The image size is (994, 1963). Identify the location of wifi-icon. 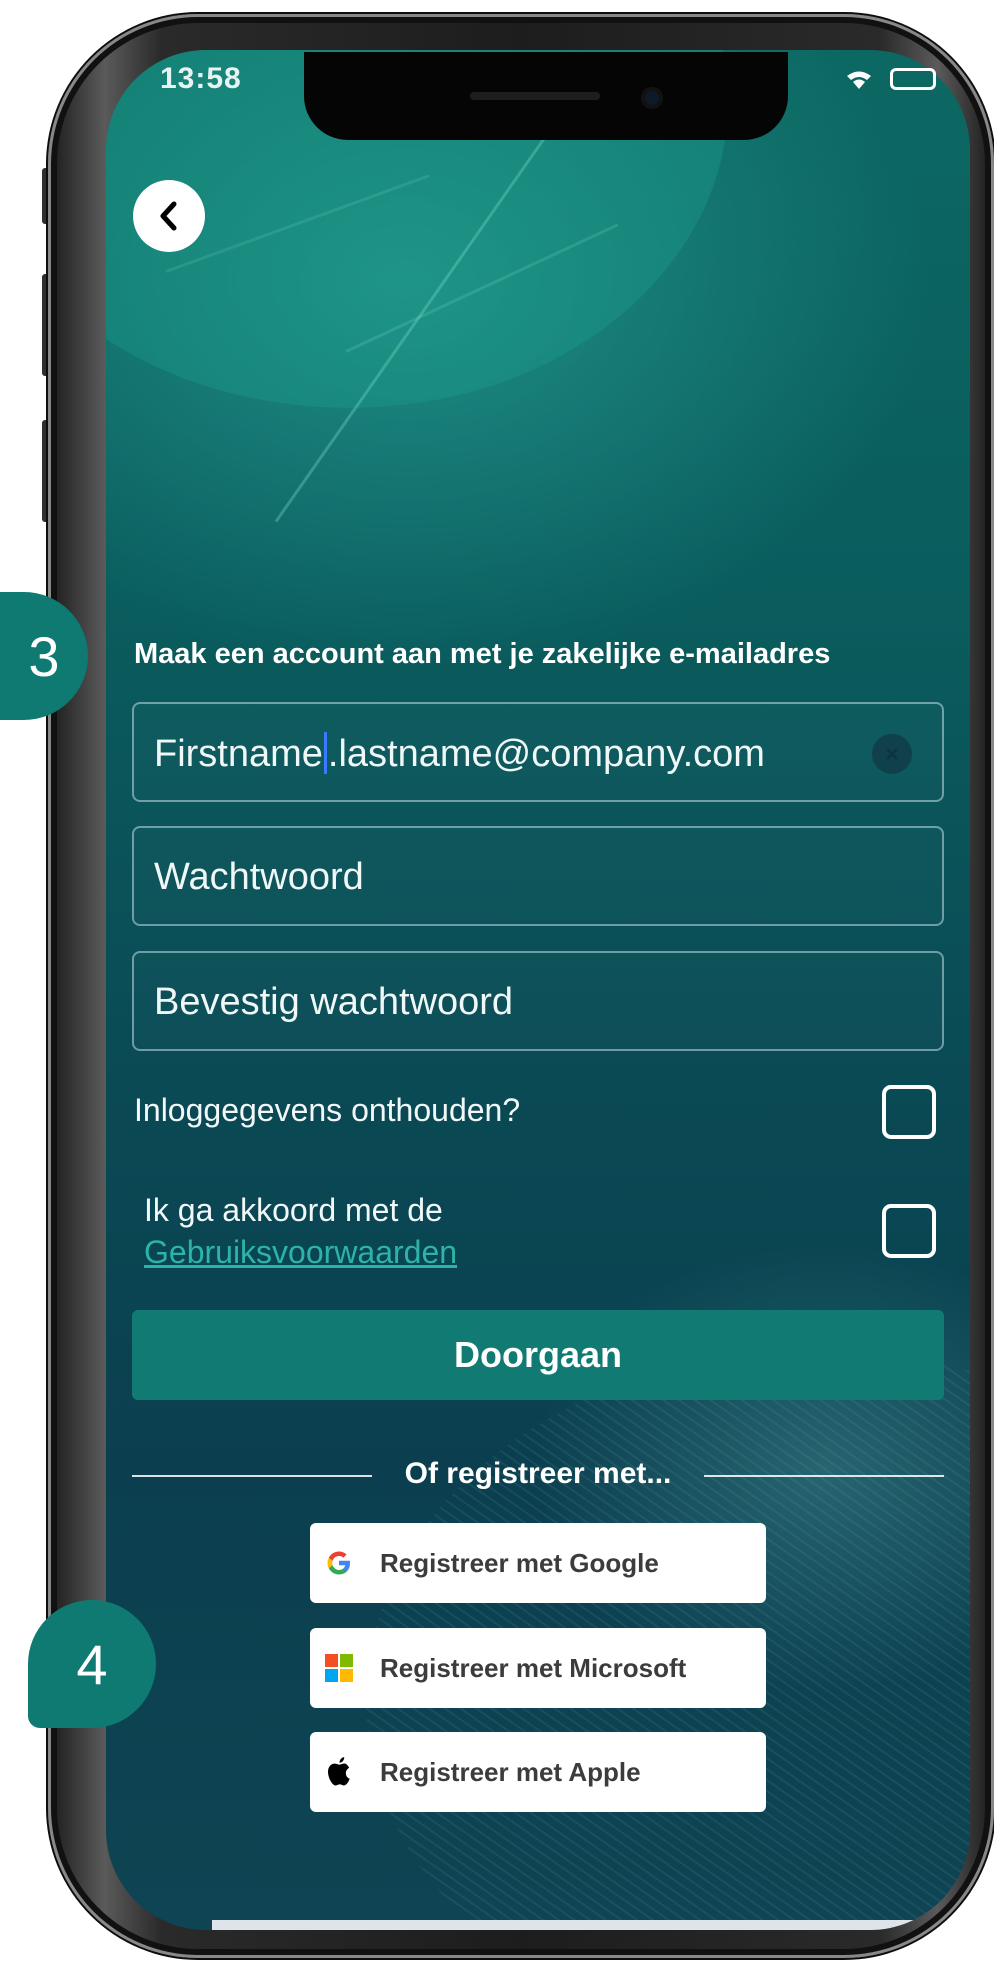
(859, 80).